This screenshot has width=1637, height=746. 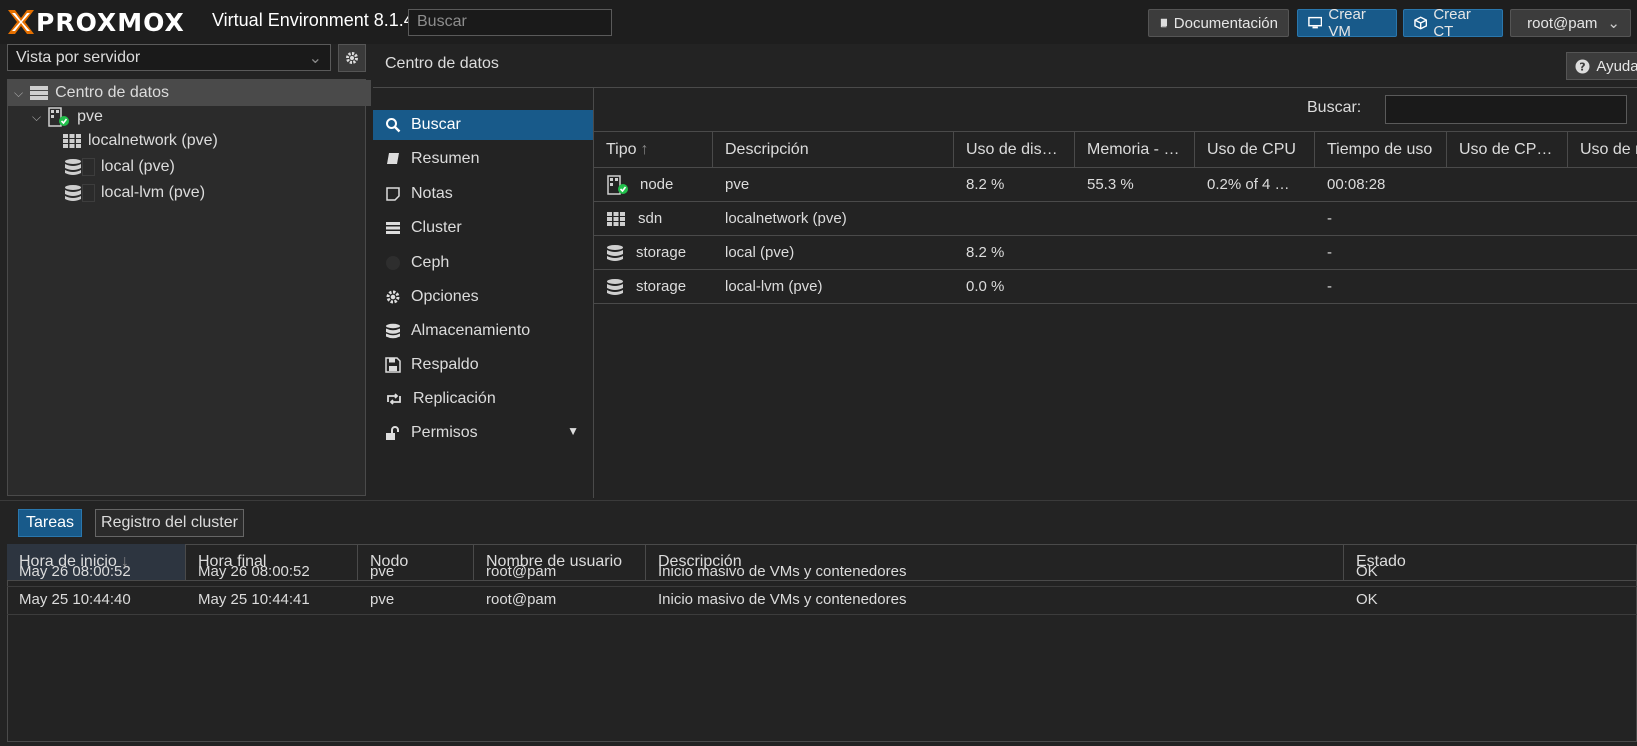 What do you see at coordinates (644, 149) in the screenshot?
I see `sort-asc-icon: ↑` at bounding box center [644, 149].